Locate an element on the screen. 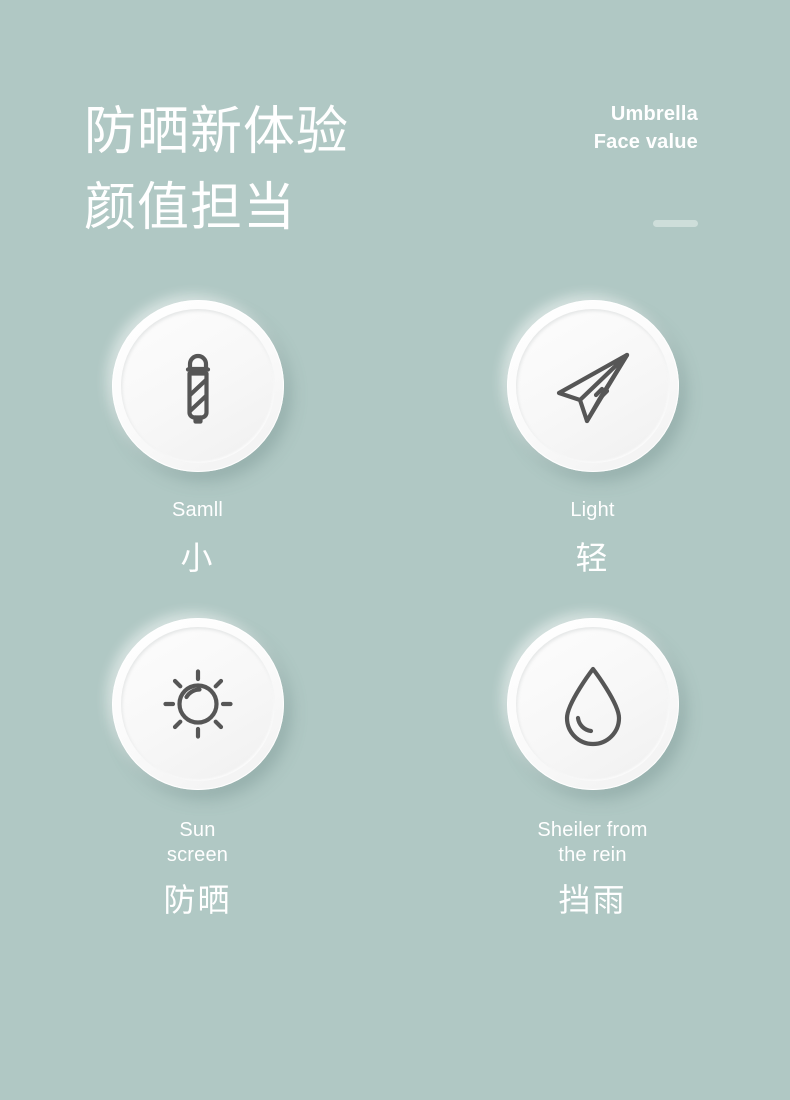  feature-item-rainshelter: Sheiler from the rein 挡雨 is located at coordinates (592, 768).